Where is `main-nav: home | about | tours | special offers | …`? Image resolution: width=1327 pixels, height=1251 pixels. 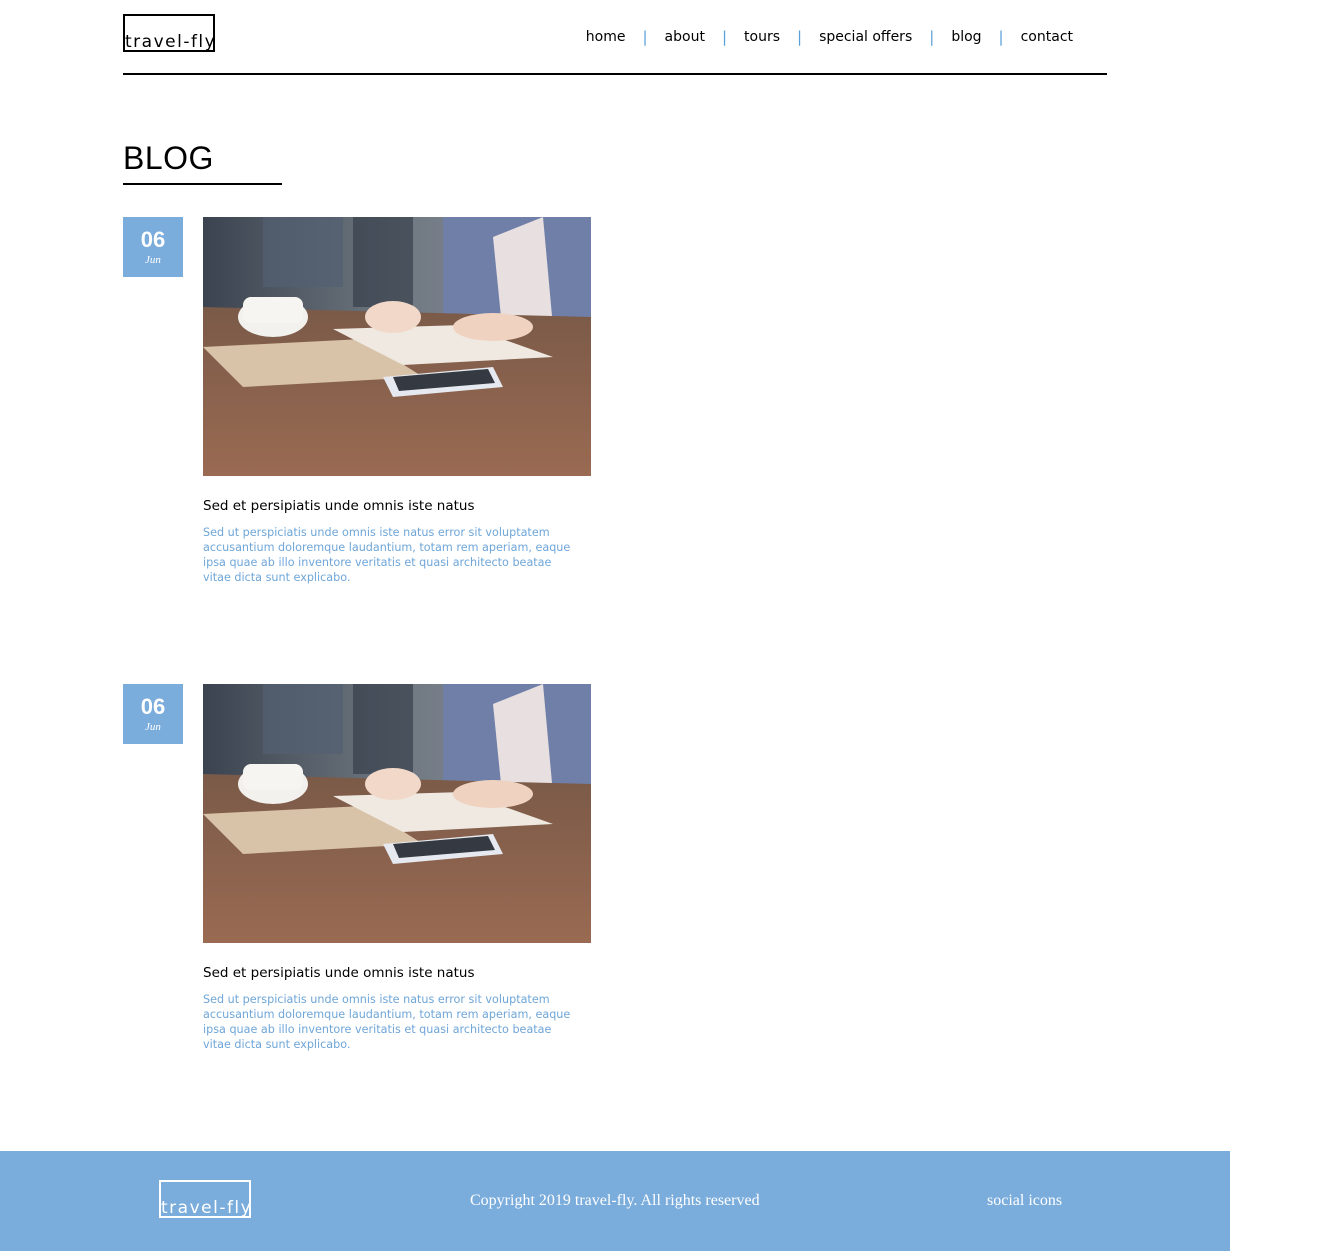
main-nav: home | about | tours | special offers | … is located at coordinates (829, 37).